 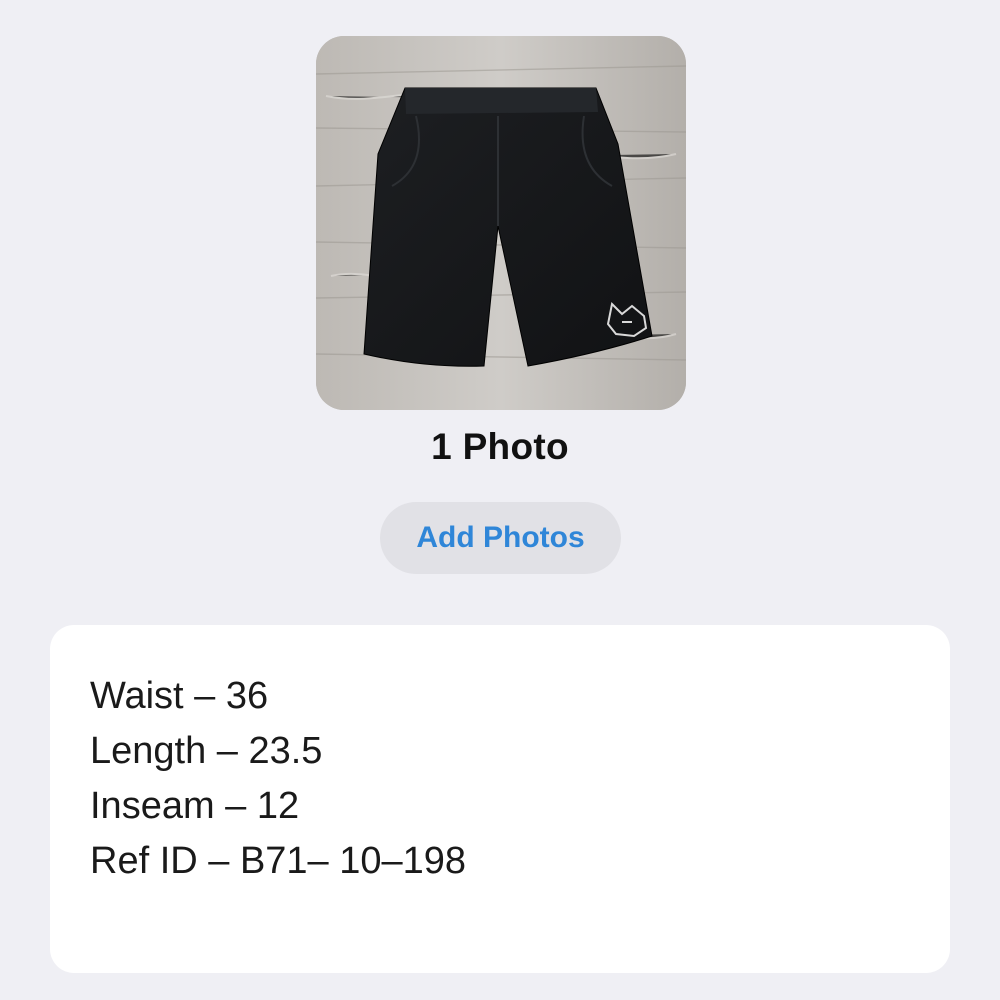 I want to click on photo-count-label: 1 Photo, so click(x=500, y=446).